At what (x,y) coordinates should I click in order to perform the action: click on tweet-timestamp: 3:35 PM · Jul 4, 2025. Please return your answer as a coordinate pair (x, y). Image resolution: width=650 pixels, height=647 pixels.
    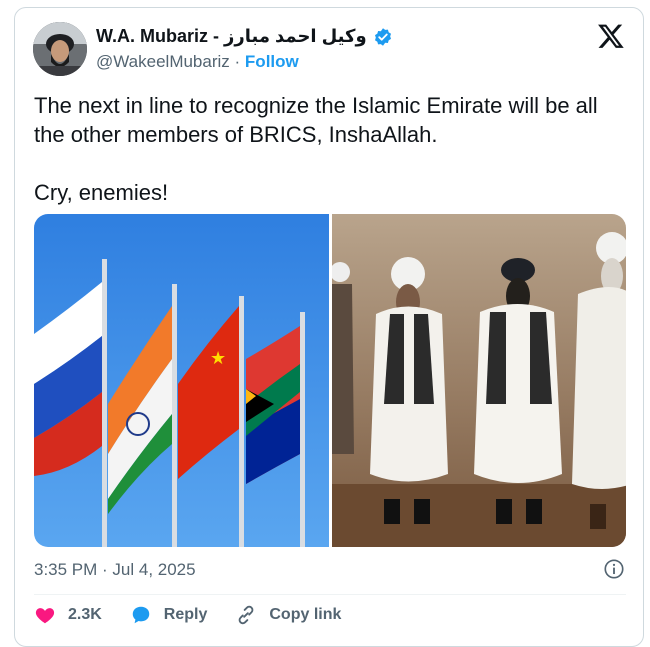
    Looking at the image, I should click on (115, 570).